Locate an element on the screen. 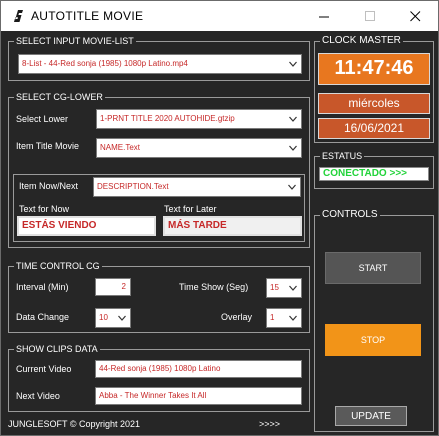 The width and height of the screenshot is (439, 436). item-title-select: NAME.Text is located at coordinates (199, 148).